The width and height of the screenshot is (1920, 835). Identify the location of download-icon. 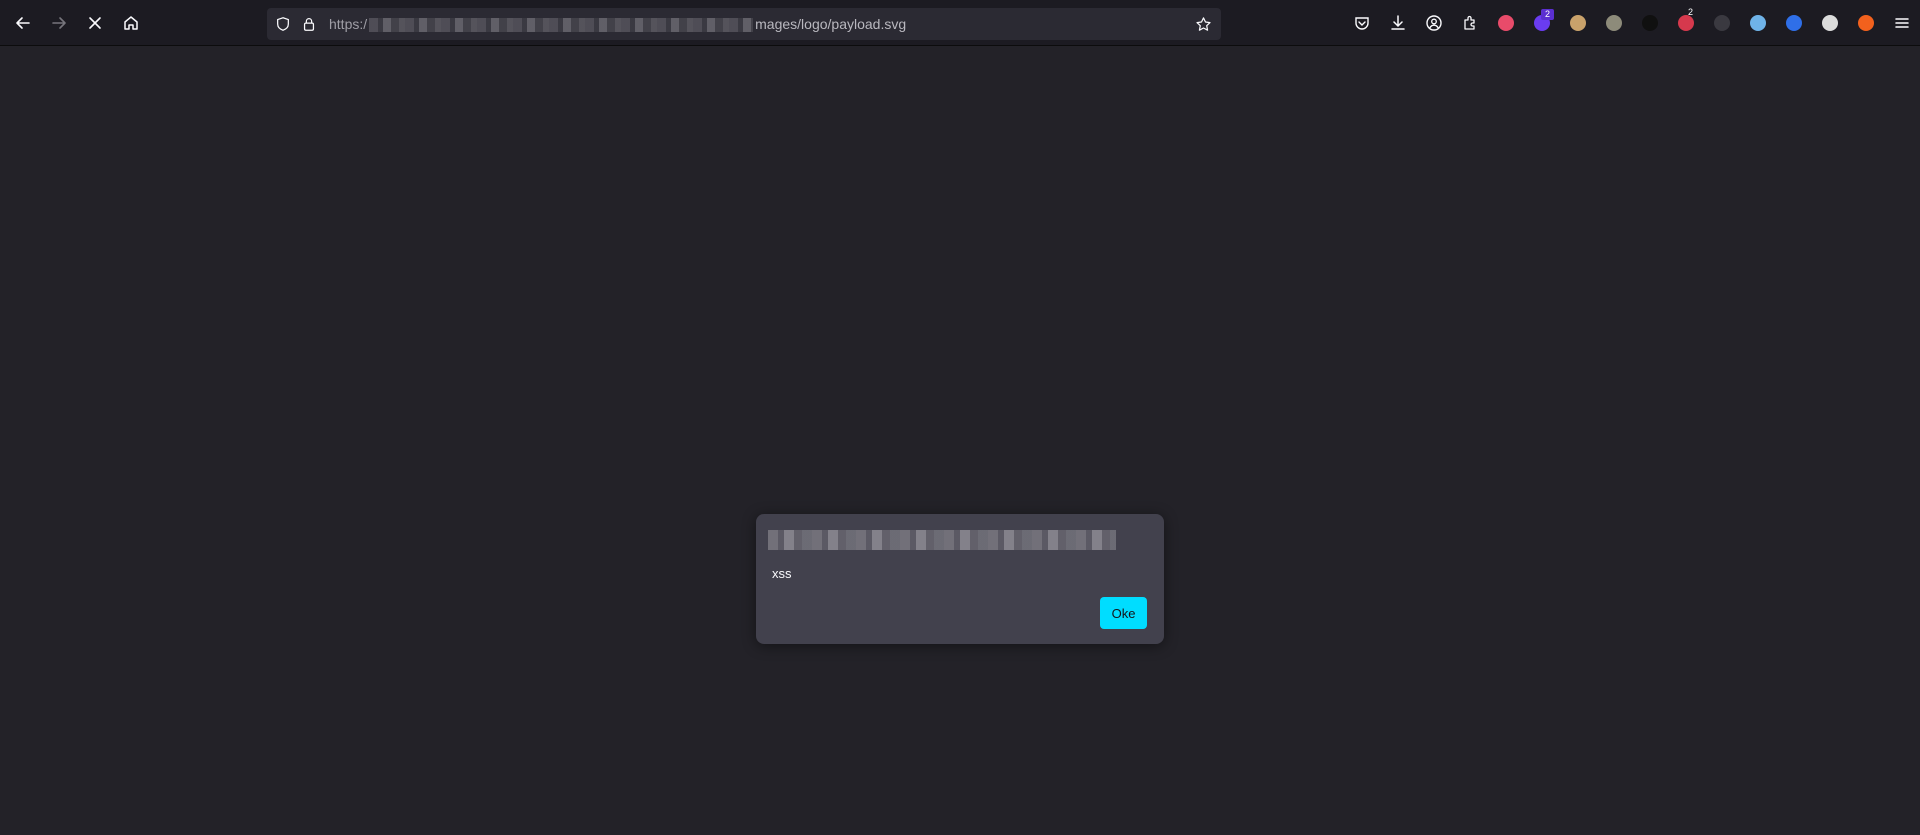
(1398, 22).